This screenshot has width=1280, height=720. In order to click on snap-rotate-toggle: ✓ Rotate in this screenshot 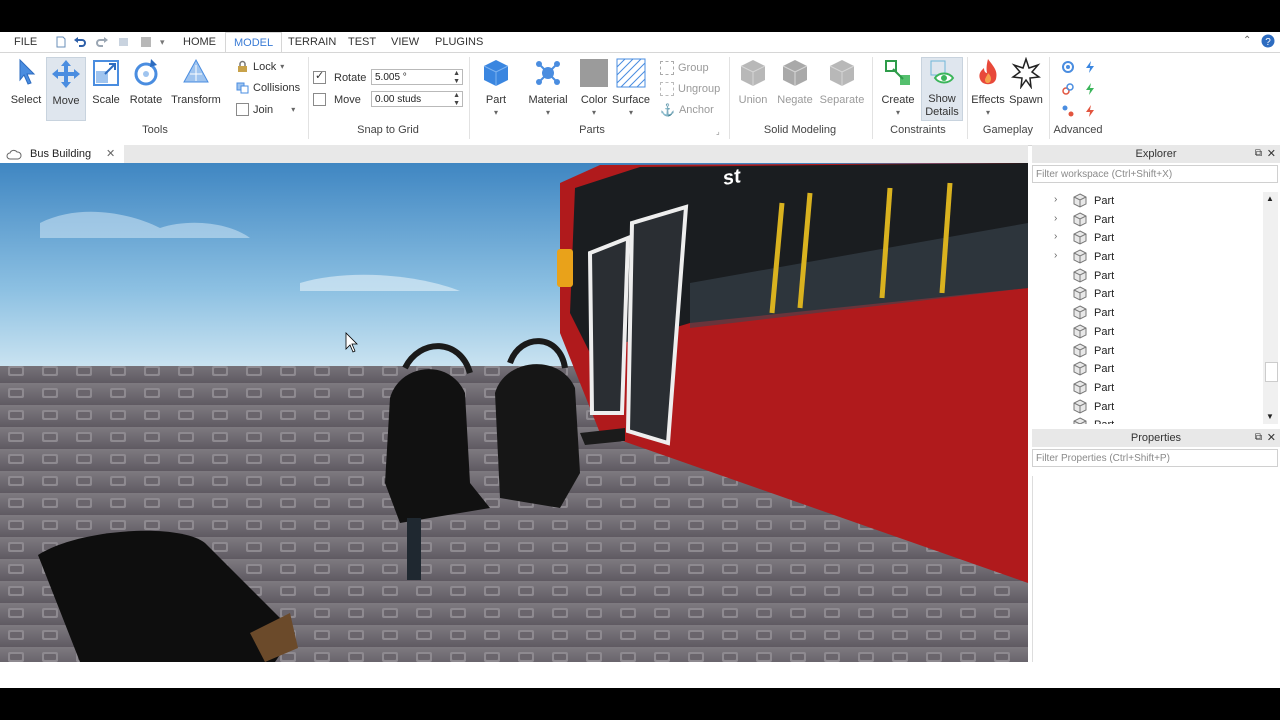, I will do `click(339, 77)`.